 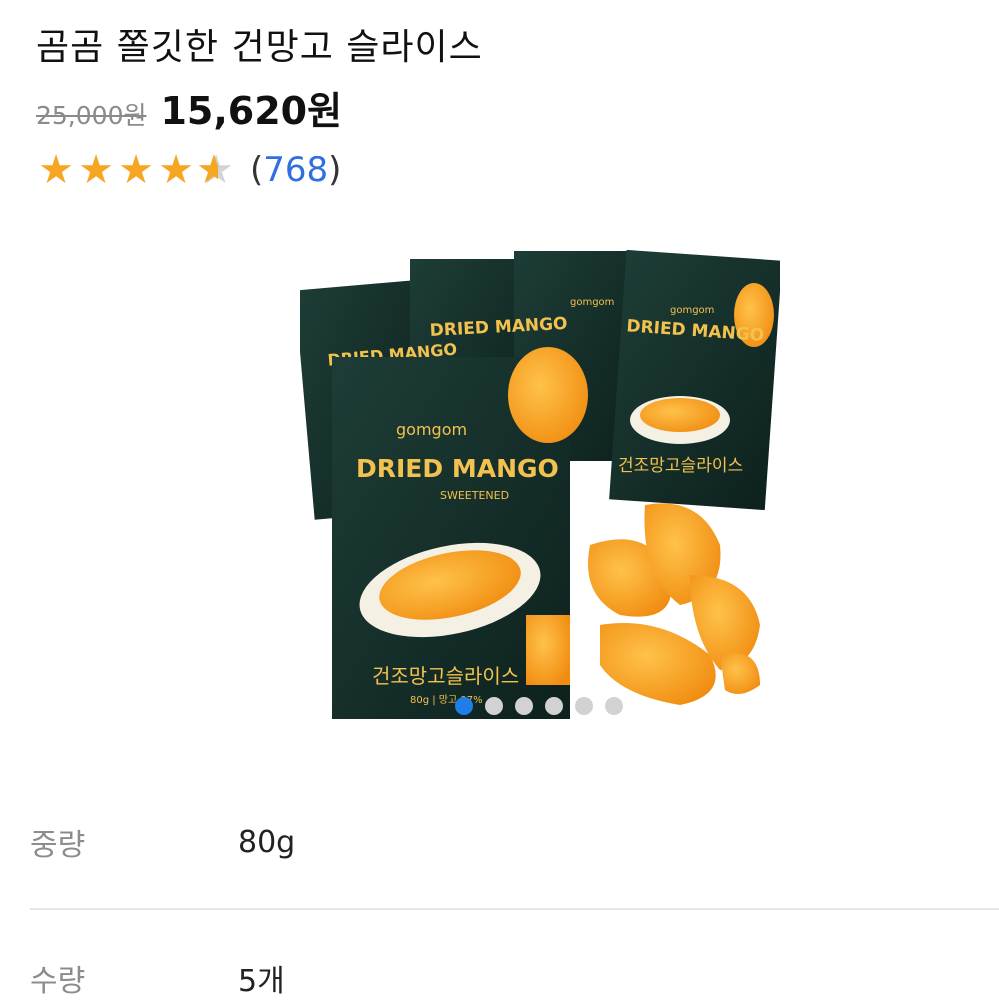 What do you see at coordinates (58, 981) in the screenshot?
I see `spec-label: 수량` at bounding box center [58, 981].